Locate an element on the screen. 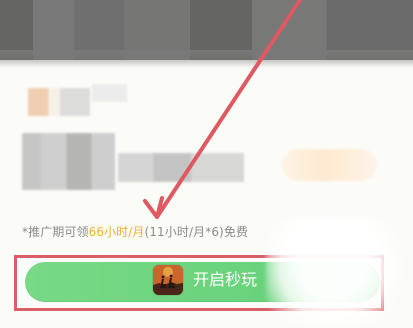 This screenshot has height=328, width=413. promotion-note: *推广期可领66小时/月(11小时/月*6)免费 is located at coordinates (135, 231).